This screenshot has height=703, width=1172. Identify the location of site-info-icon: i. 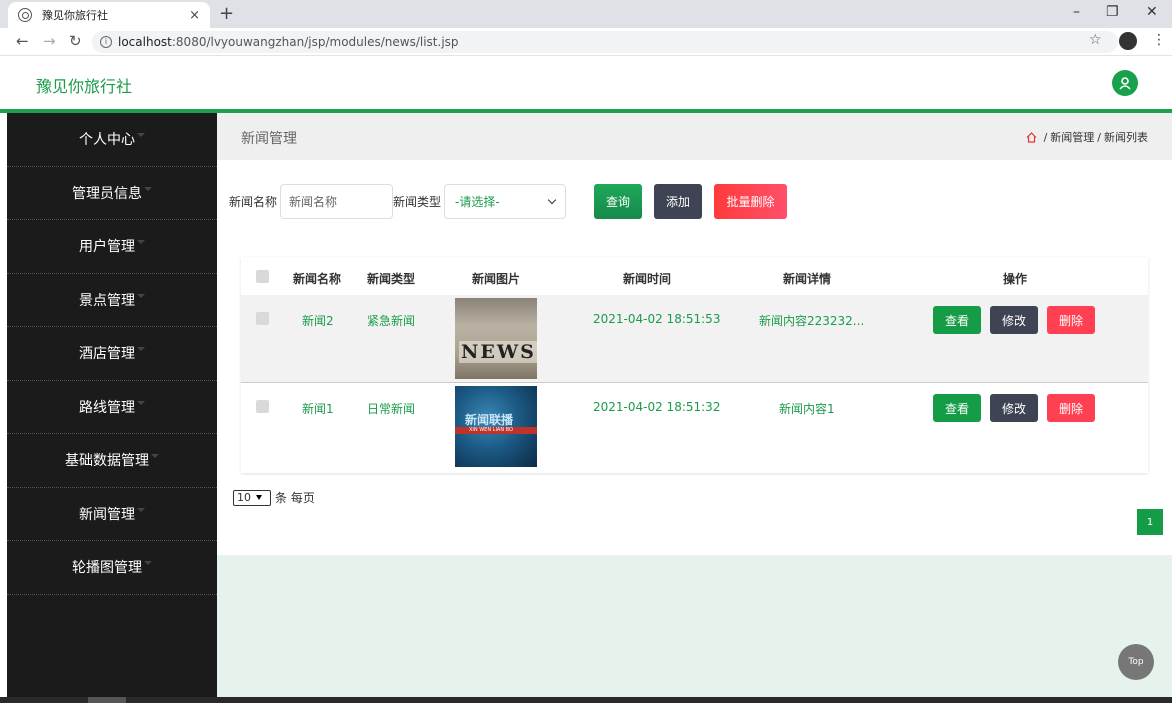
(106, 42).